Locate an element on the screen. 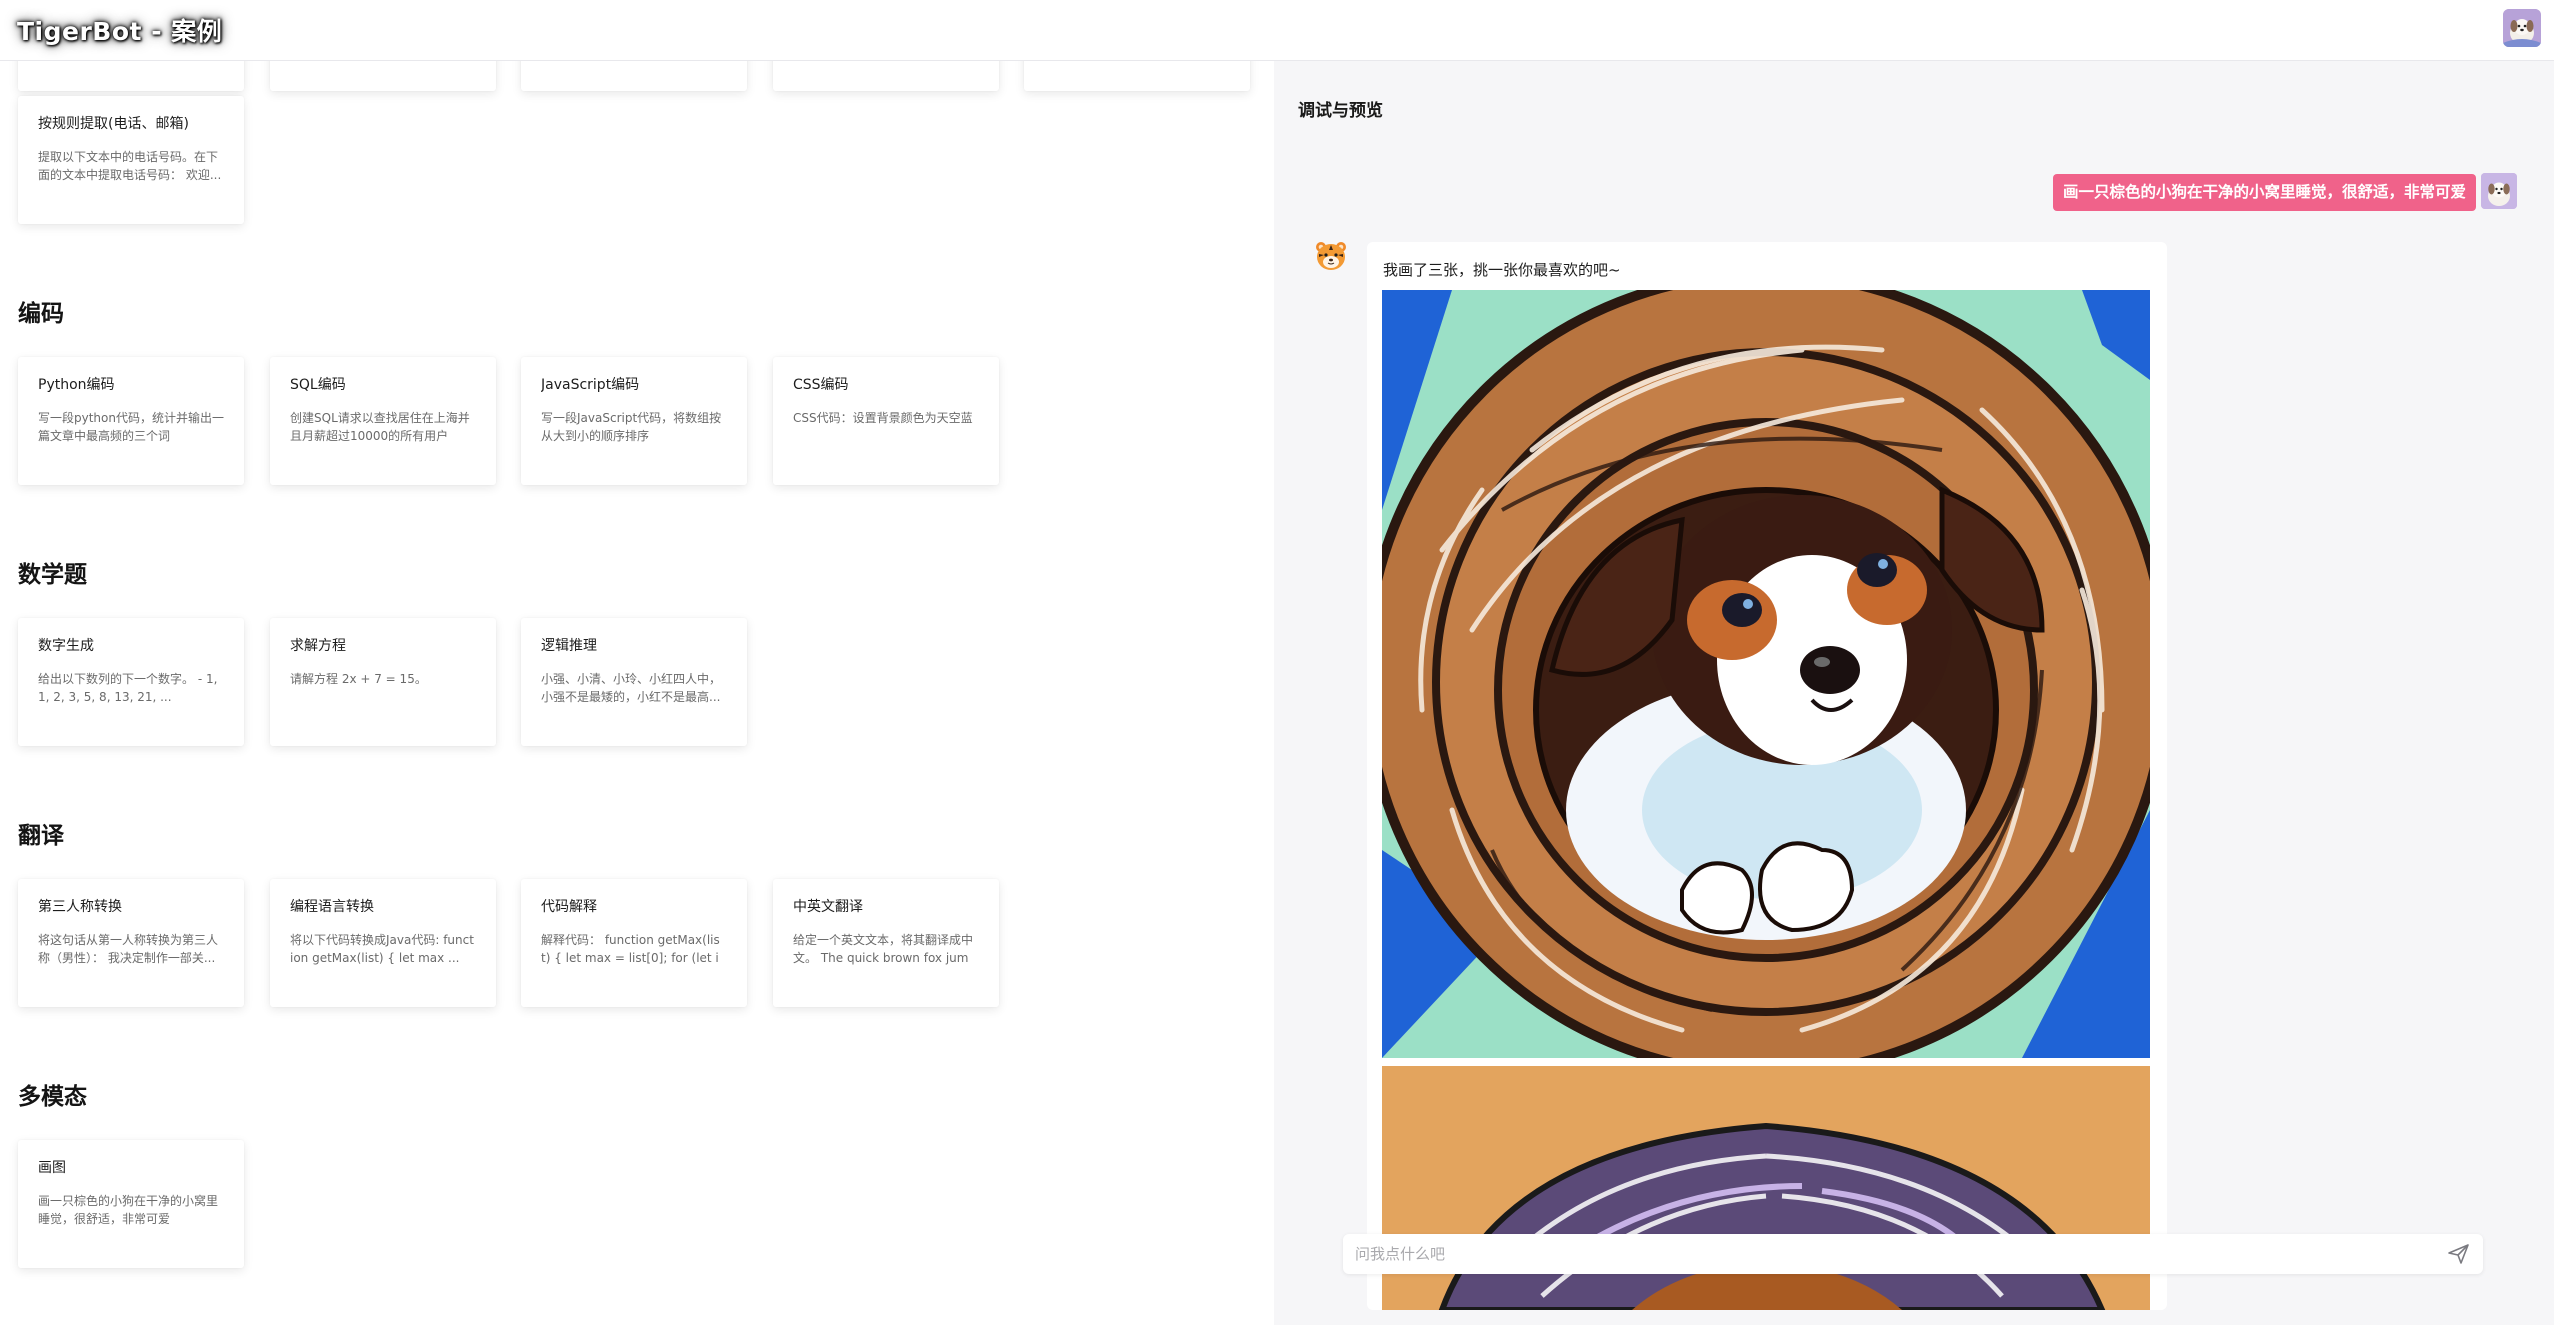 The width and height of the screenshot is (2554, 1325). card-title: 代码解释 is located at coordinates (569, 907).